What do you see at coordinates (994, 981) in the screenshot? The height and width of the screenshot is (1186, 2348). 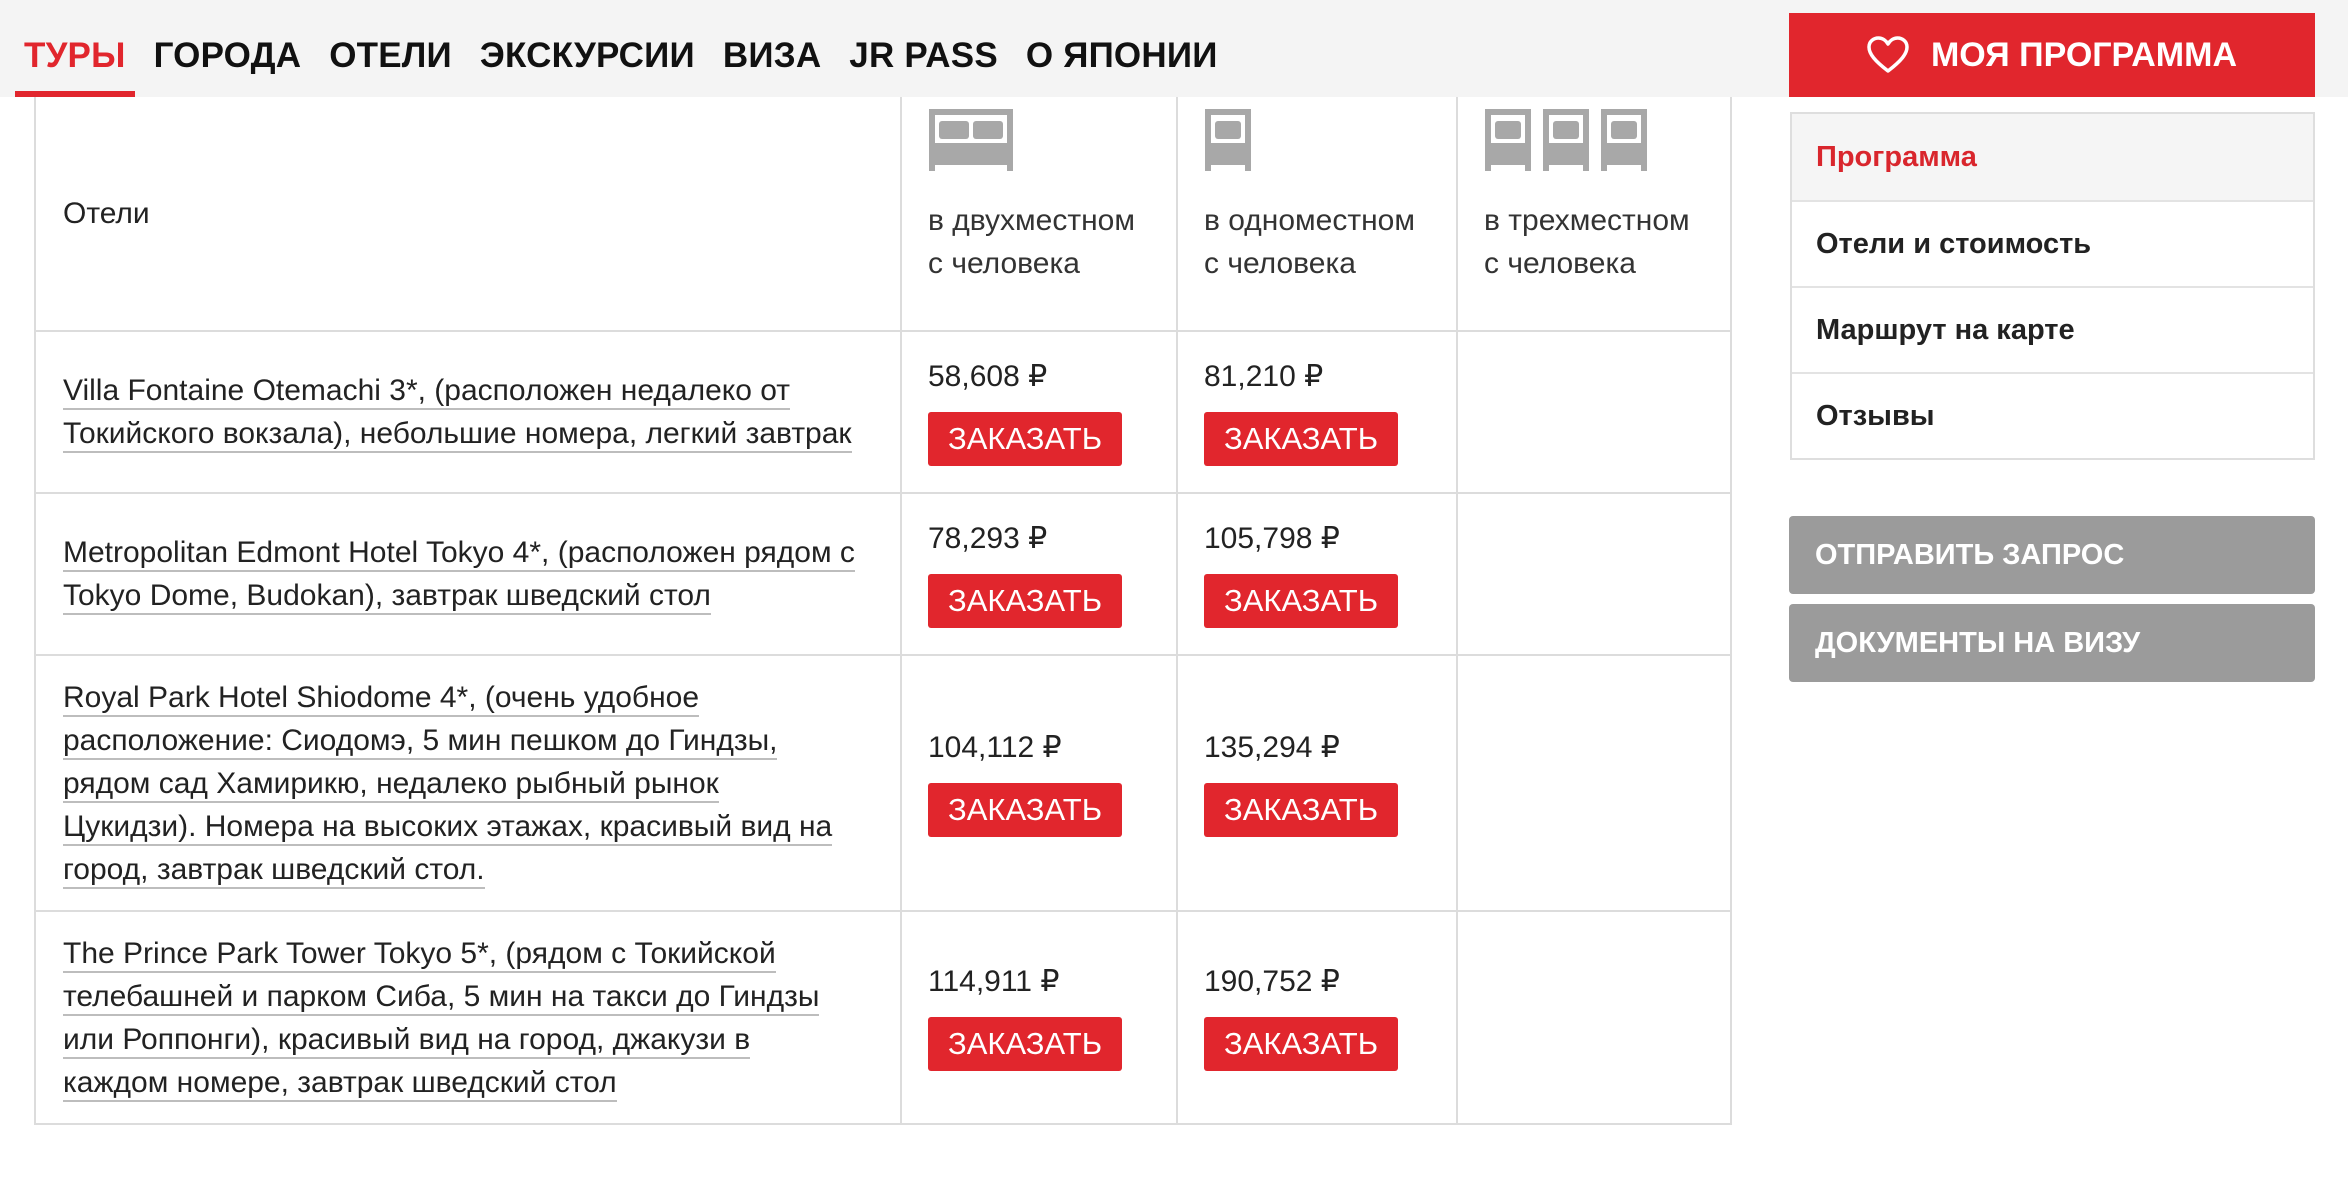 I see `price-double: 114,911 ₽` at bounding box center [994, 981].